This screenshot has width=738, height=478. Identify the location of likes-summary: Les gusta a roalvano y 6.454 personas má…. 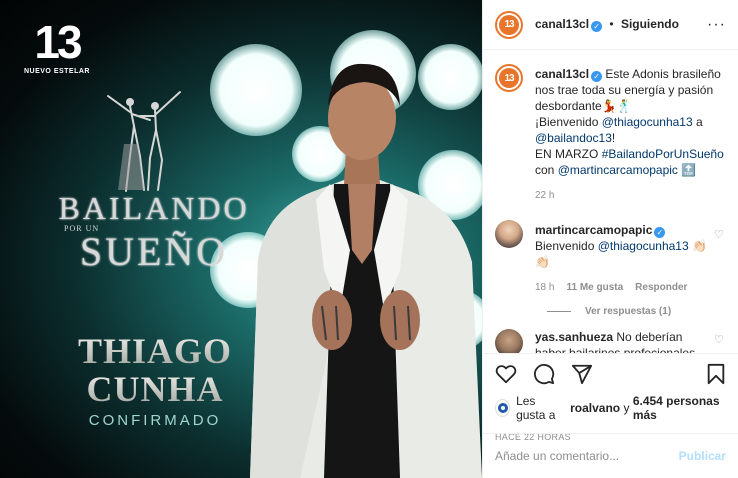
(610, 408).